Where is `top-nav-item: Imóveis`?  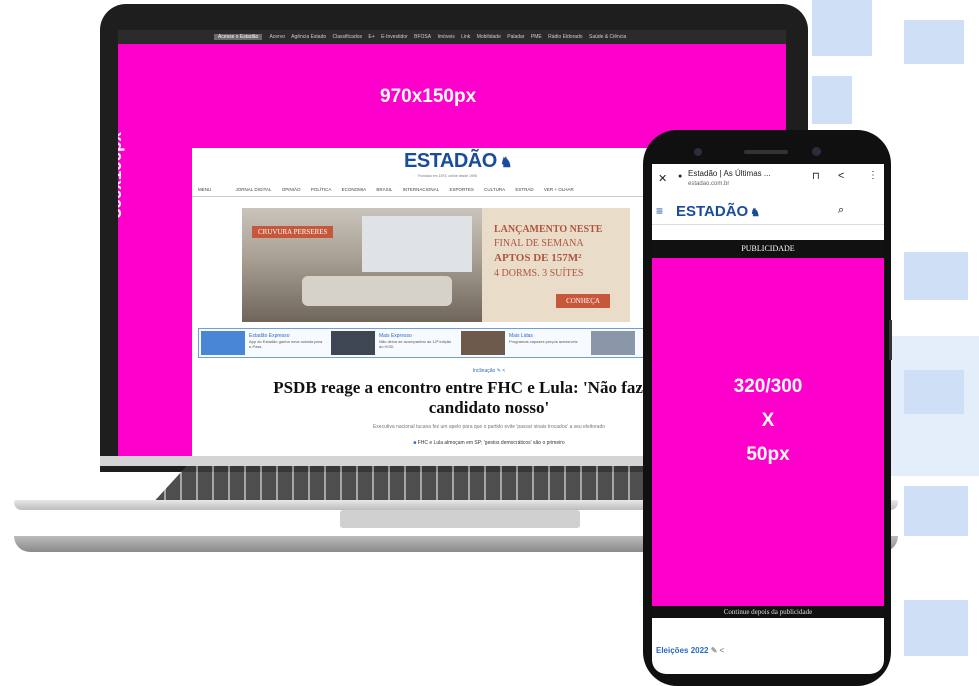 top-nav-item: Imóveis is located at coordinates (445, 37).